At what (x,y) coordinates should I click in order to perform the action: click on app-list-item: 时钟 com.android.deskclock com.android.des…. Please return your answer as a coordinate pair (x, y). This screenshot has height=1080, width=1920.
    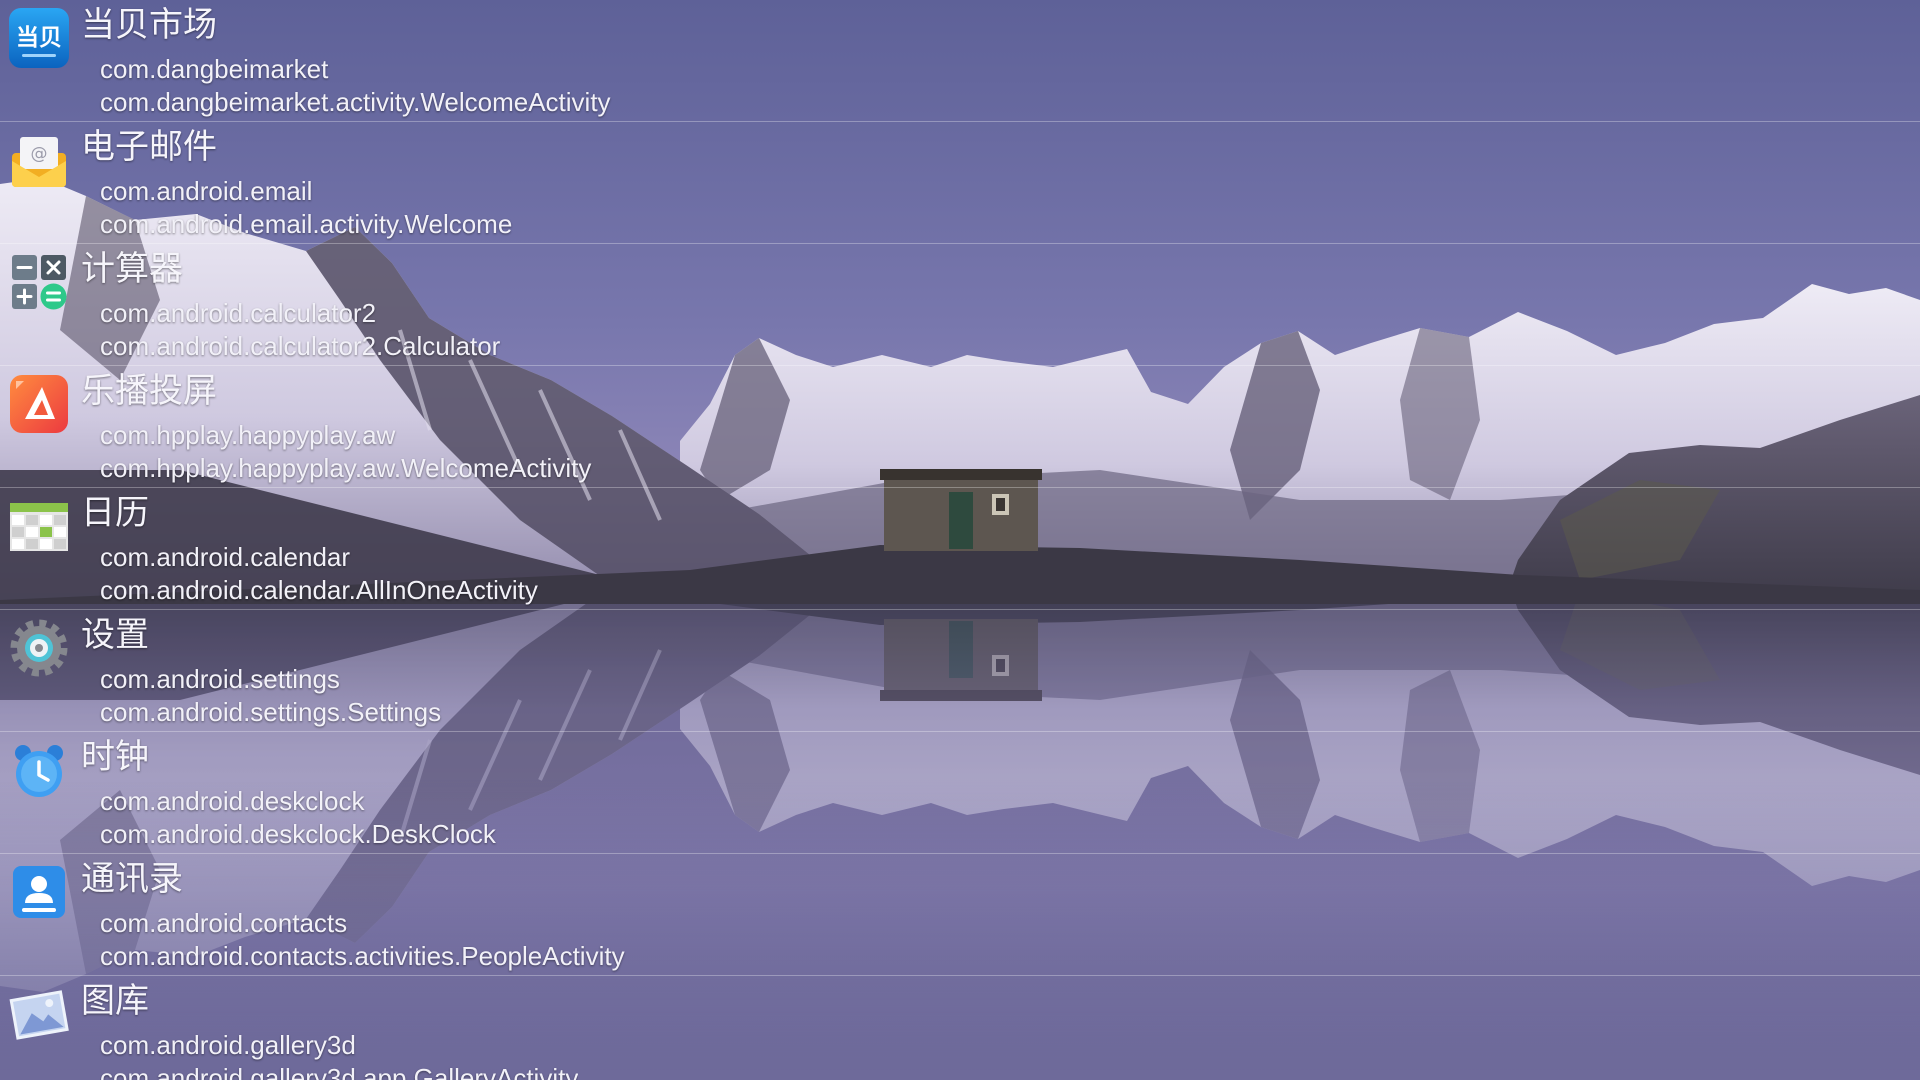
    Looking at the image, I should click on (960, 793).